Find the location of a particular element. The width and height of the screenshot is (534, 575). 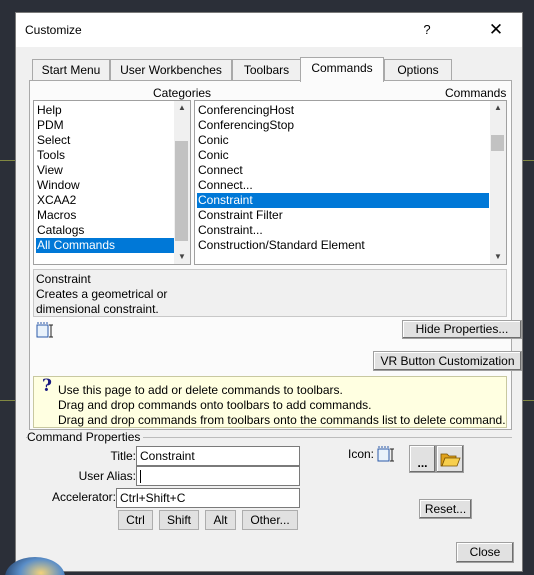

accelerator-field: Ctrl+Shift+C is located at coordinates (208, 498).